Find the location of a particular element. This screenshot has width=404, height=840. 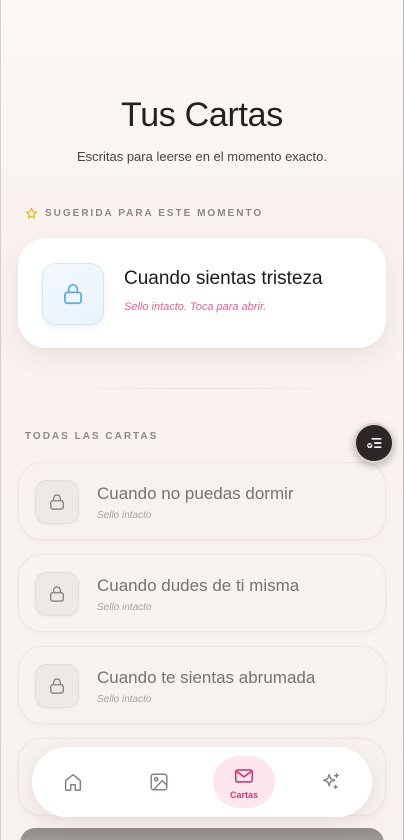

filter-fab-button is located at coordinates (374, 443).